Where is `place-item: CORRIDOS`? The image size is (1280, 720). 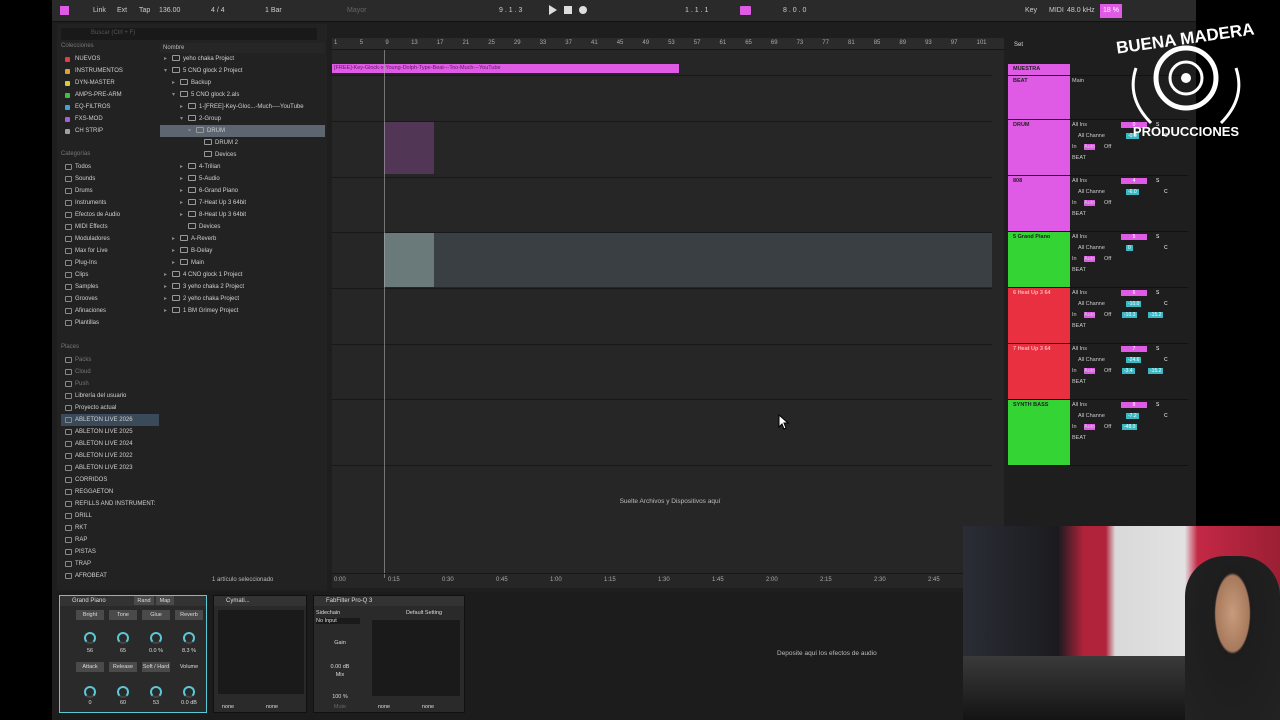 place-item: CORRIDOS is located at coordinates (110, 480).